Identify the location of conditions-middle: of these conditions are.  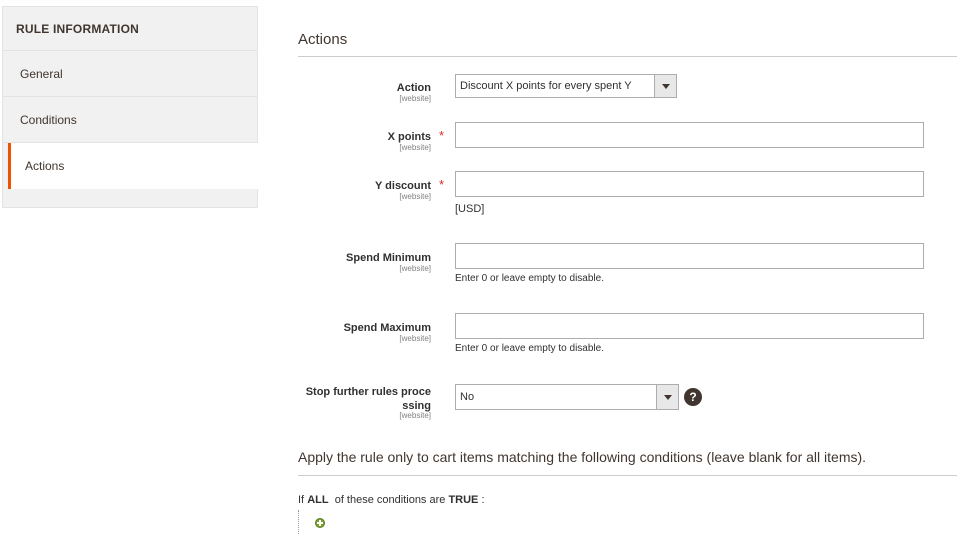
(390, 500).